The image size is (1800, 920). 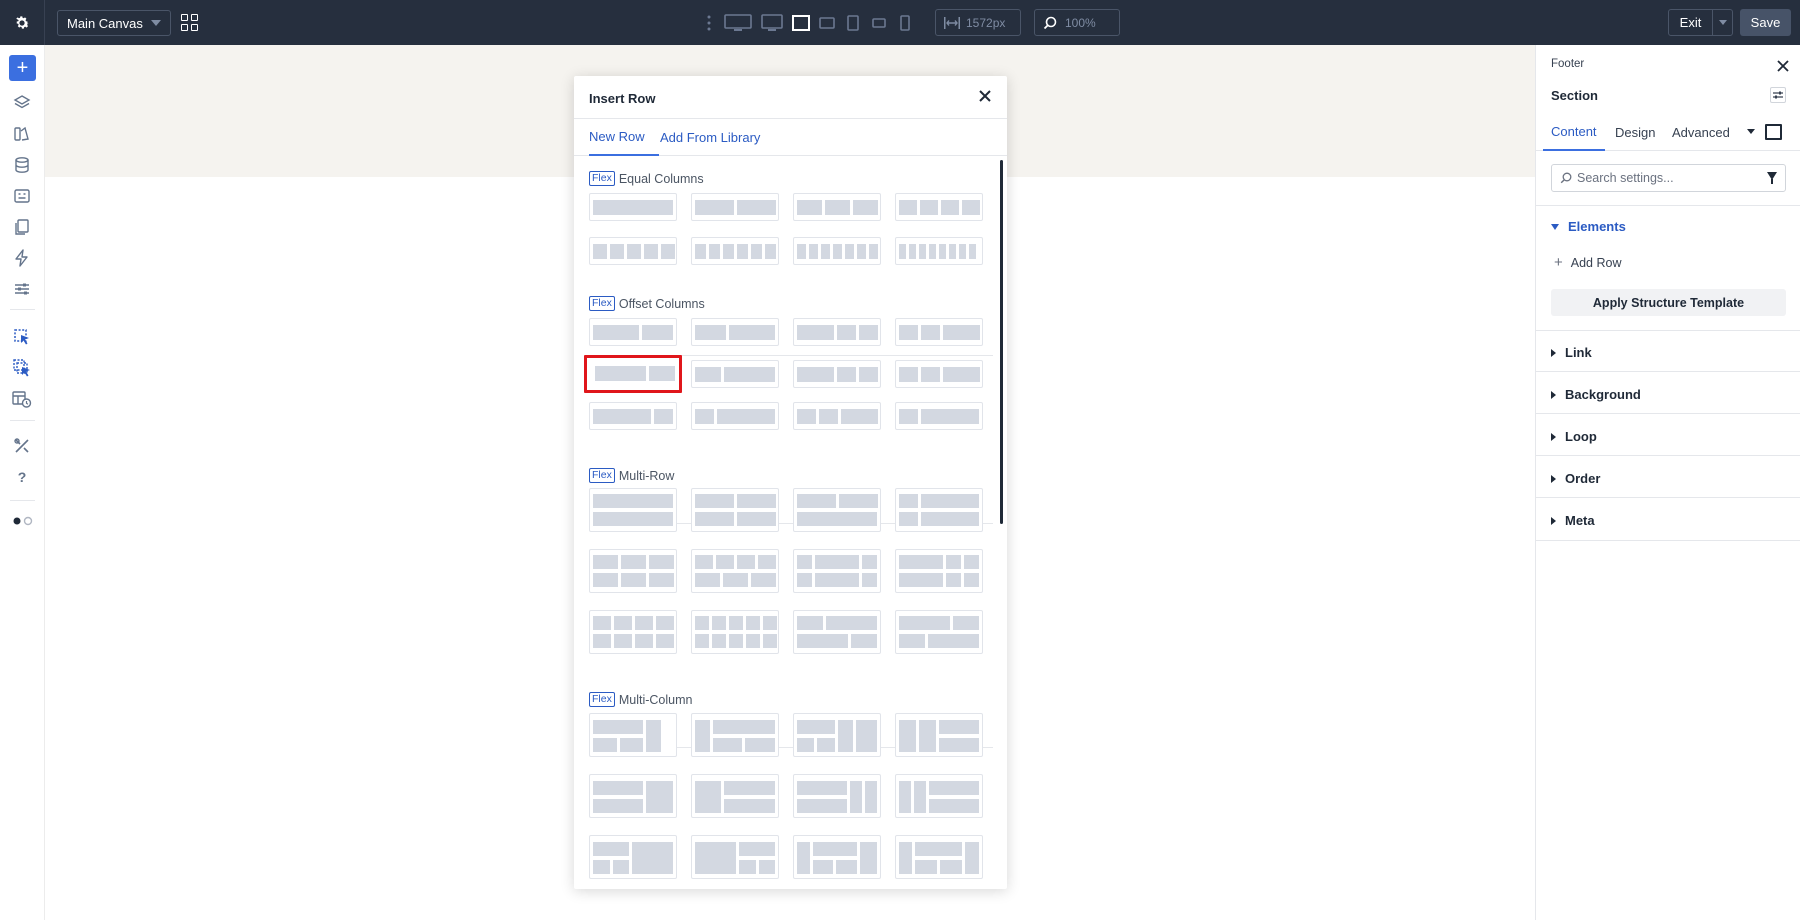 I want to click on tab-content: Content, so click(x=1574, y=132).